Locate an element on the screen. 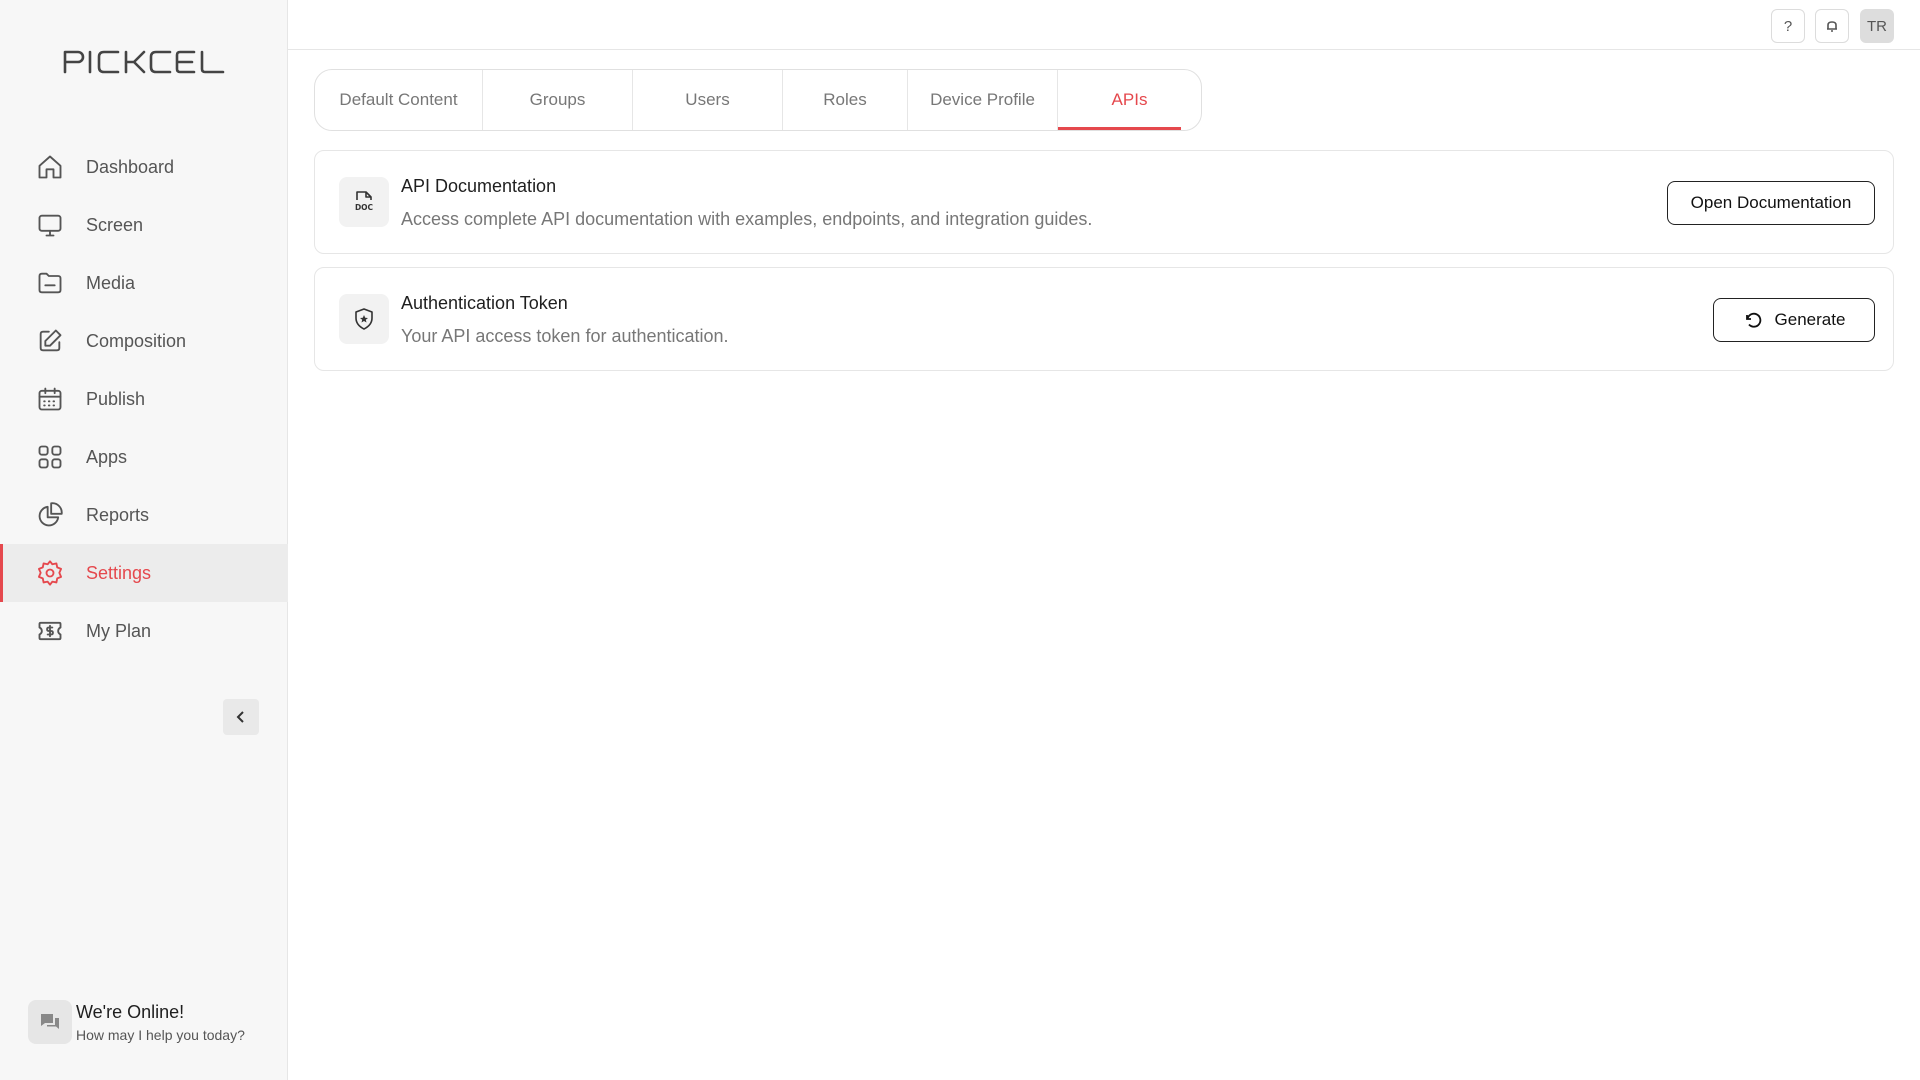 The height and width of the screenshot is (1080, 1920). tab-roles: Roles is located at coordinates (845, 100).